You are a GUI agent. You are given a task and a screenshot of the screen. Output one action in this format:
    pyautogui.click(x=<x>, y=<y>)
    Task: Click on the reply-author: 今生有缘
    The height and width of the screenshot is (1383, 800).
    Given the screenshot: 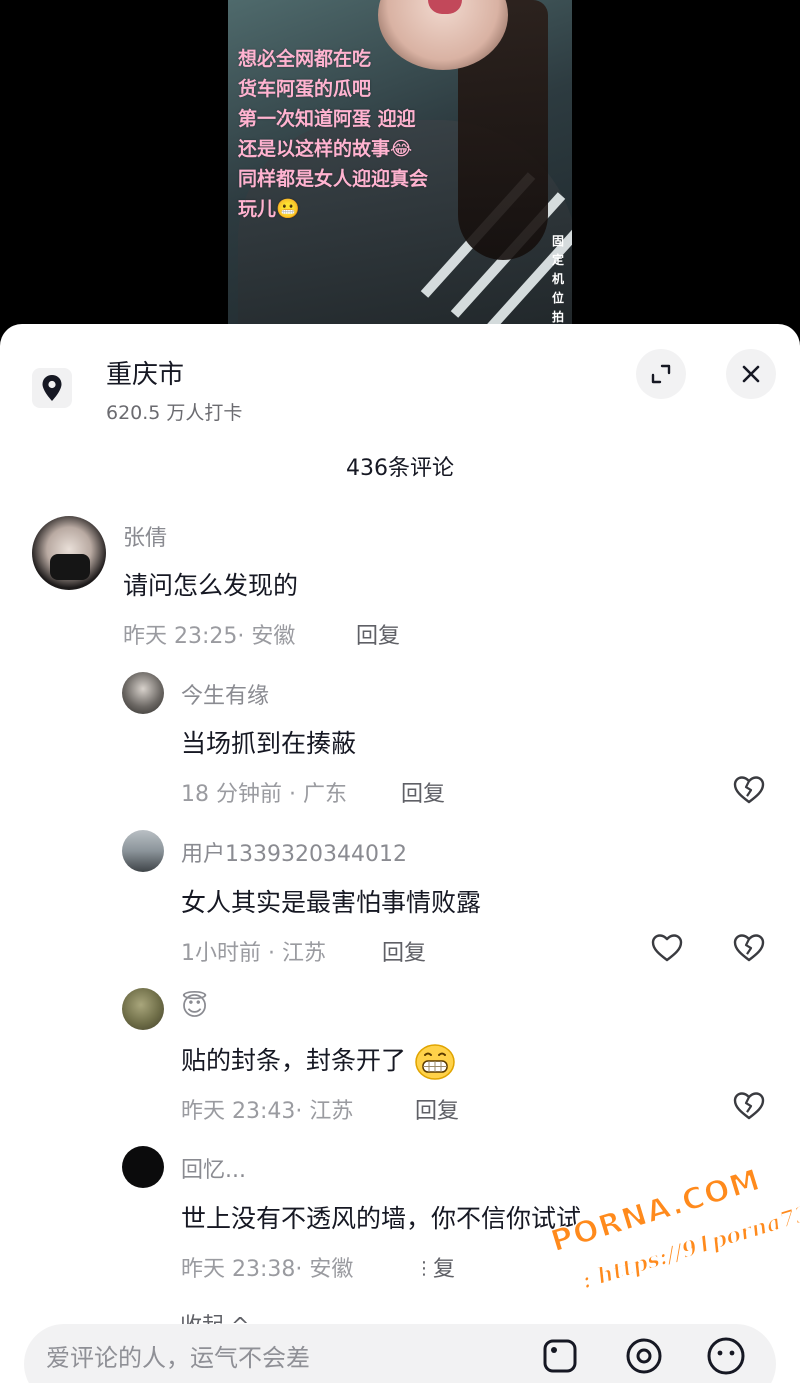 What is the action you would take?
    pyautogui.click(x=225, y=694)
    